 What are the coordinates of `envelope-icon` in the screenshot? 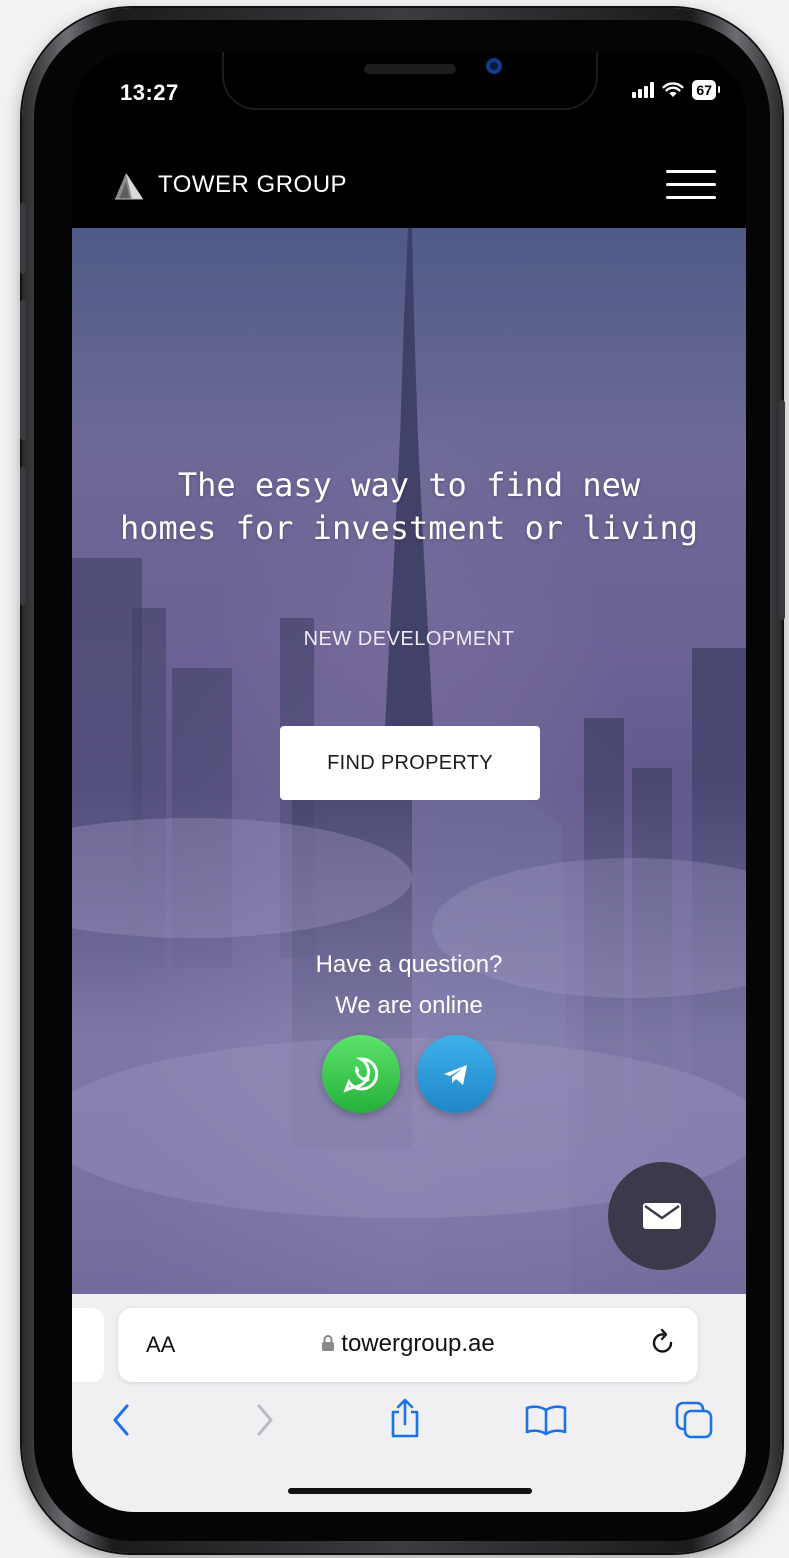 It's located at (662, 1216).